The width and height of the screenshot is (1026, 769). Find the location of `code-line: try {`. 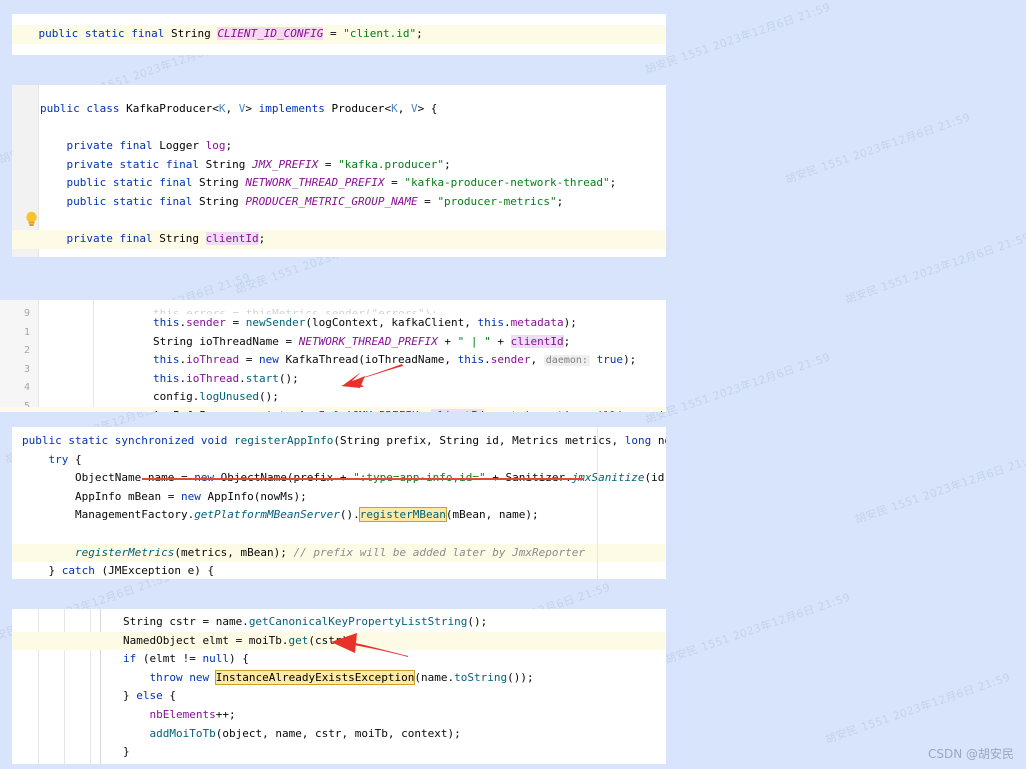

code-line: try { is located at coordinates (344, 460).